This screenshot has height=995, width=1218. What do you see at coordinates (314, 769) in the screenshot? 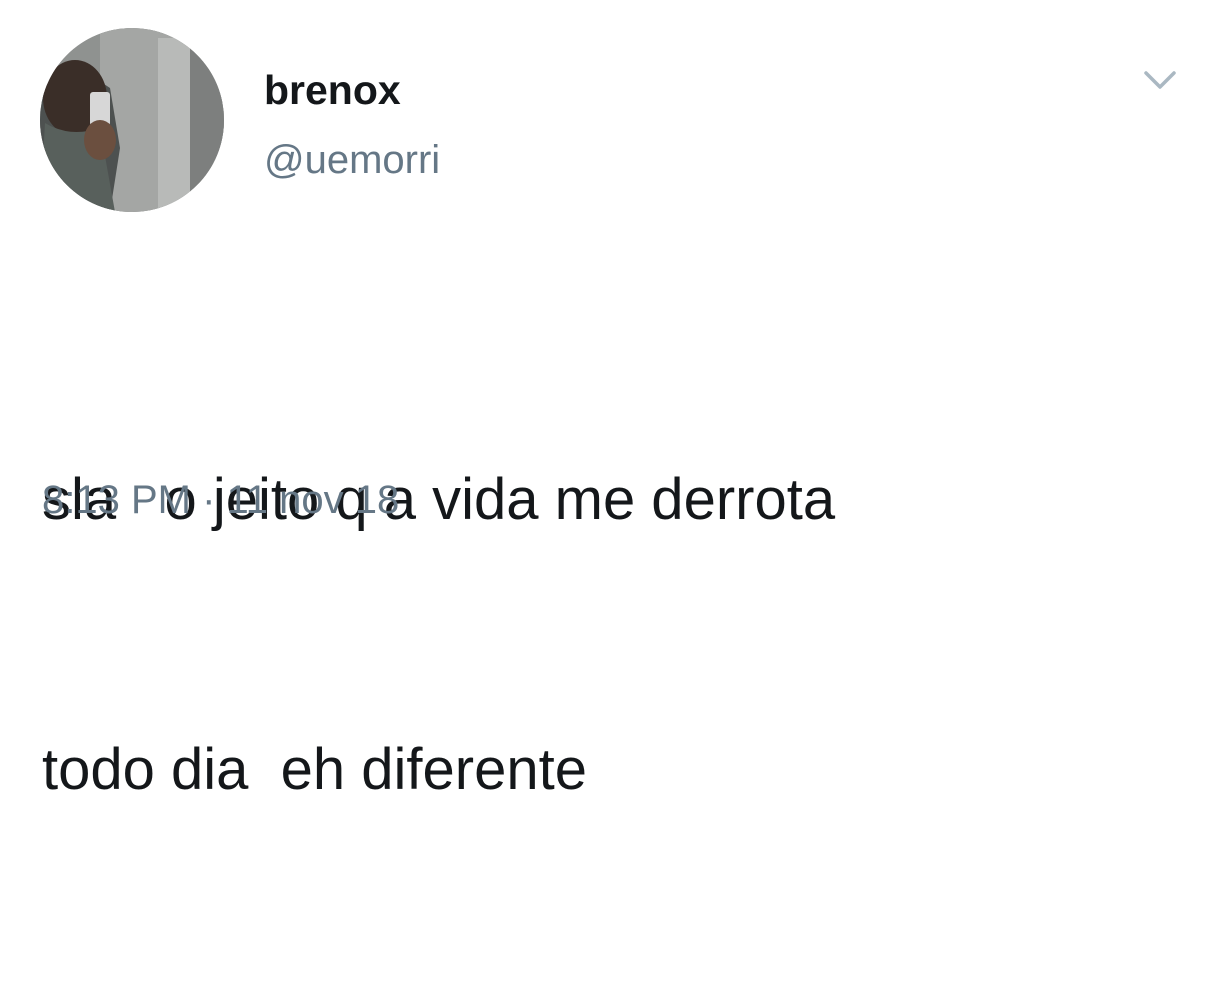
I see `tweet-text-line: todo dia eh diferente` at bounding box center [314, 769].